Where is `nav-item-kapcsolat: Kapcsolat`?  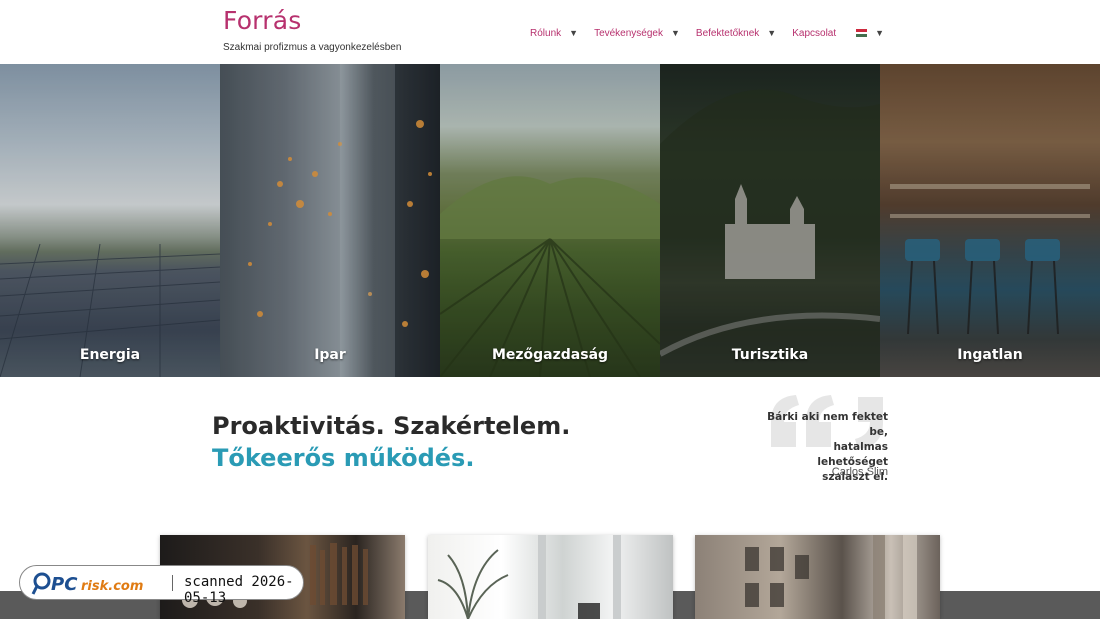
nav-item-kapcsolat: Kapcsolat is located at coordinates (814, 33).